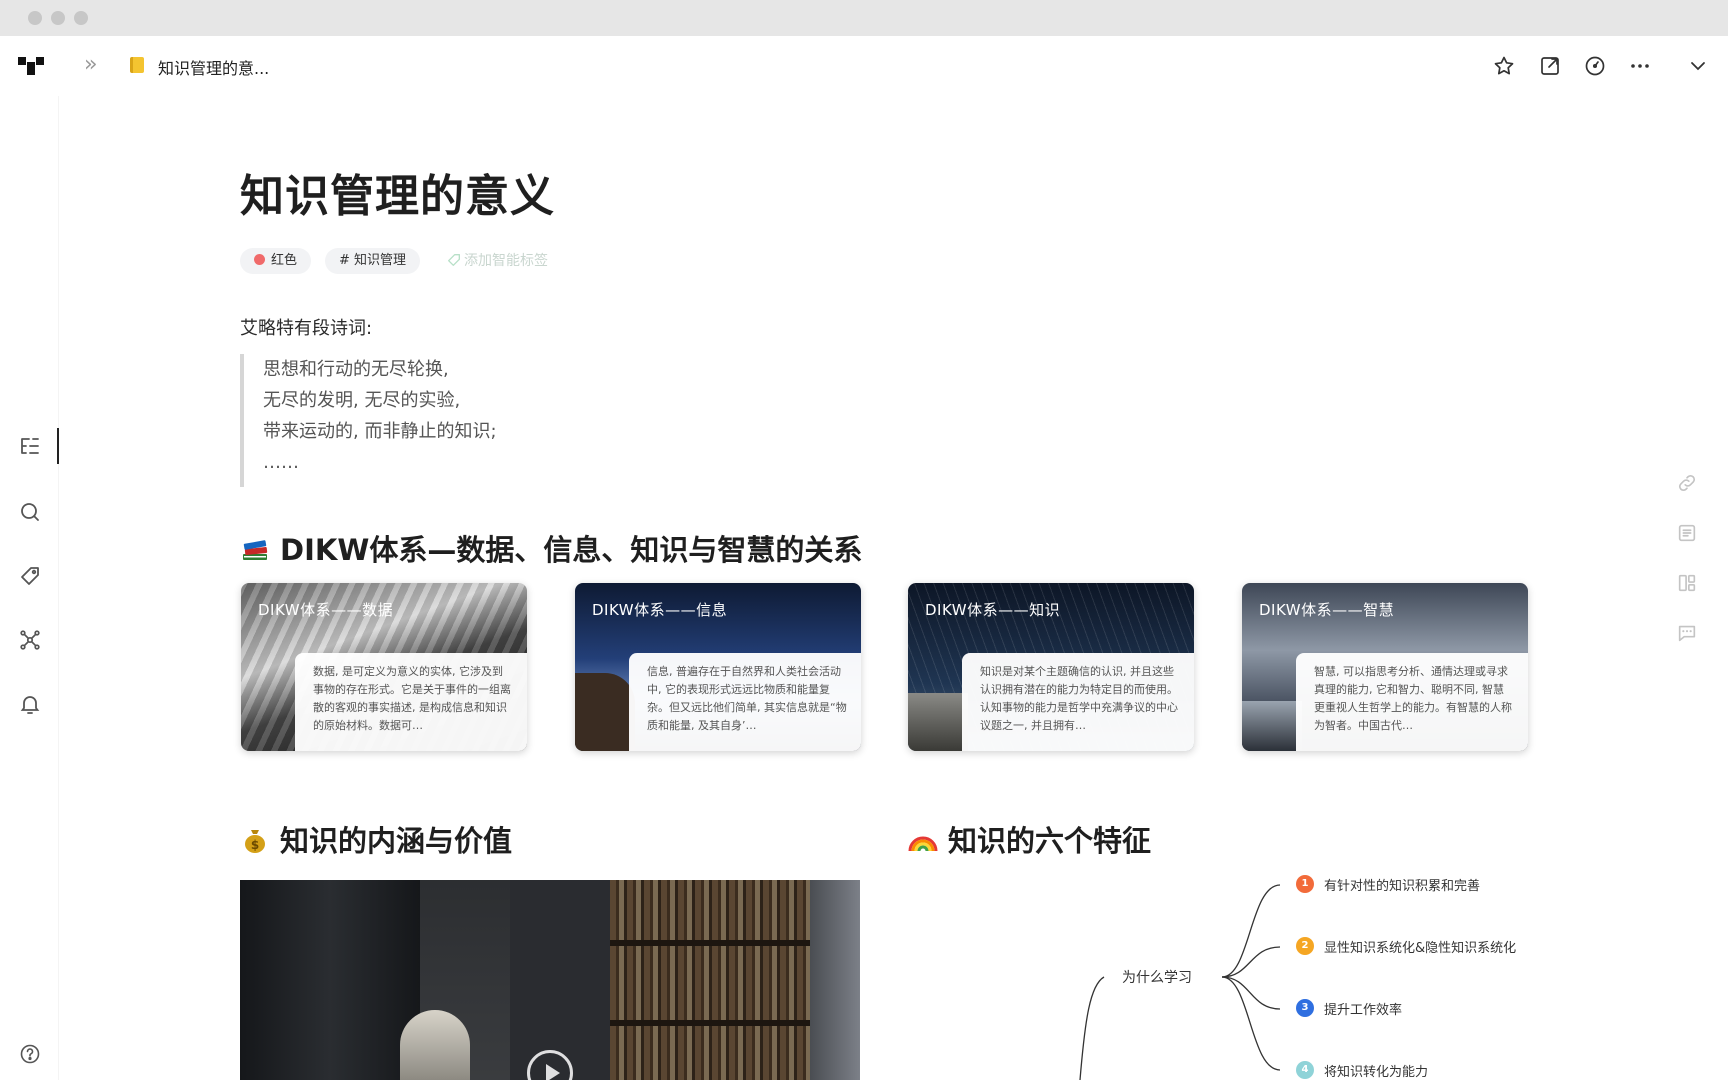  What do you see at coordinates (30, 704) in the screenshot?
I see `bell-icon` at bounding box center [30, 704].